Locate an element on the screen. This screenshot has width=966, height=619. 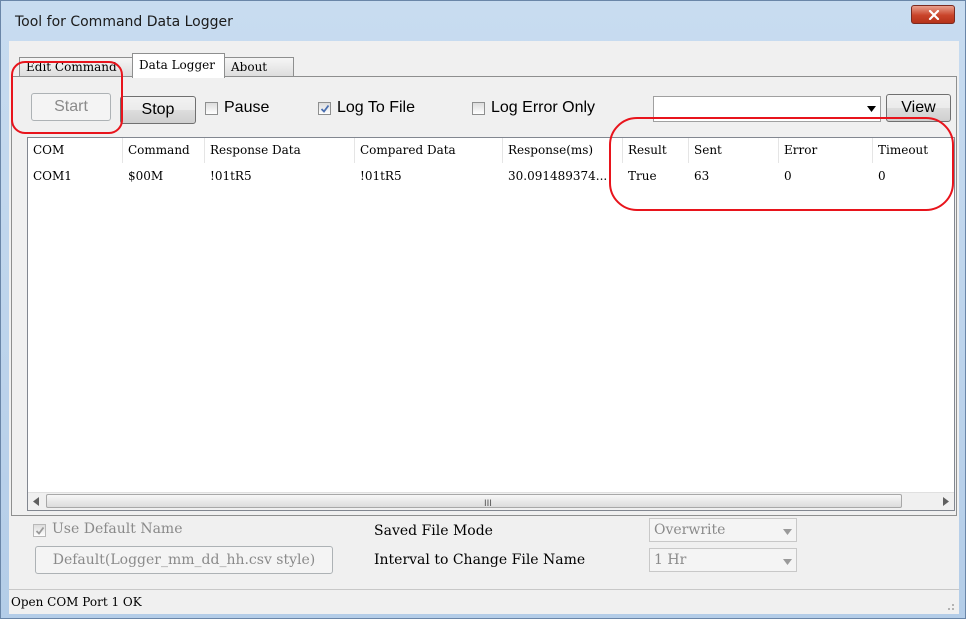
column-header-sent: Sent is located at coordinates (734, 150).